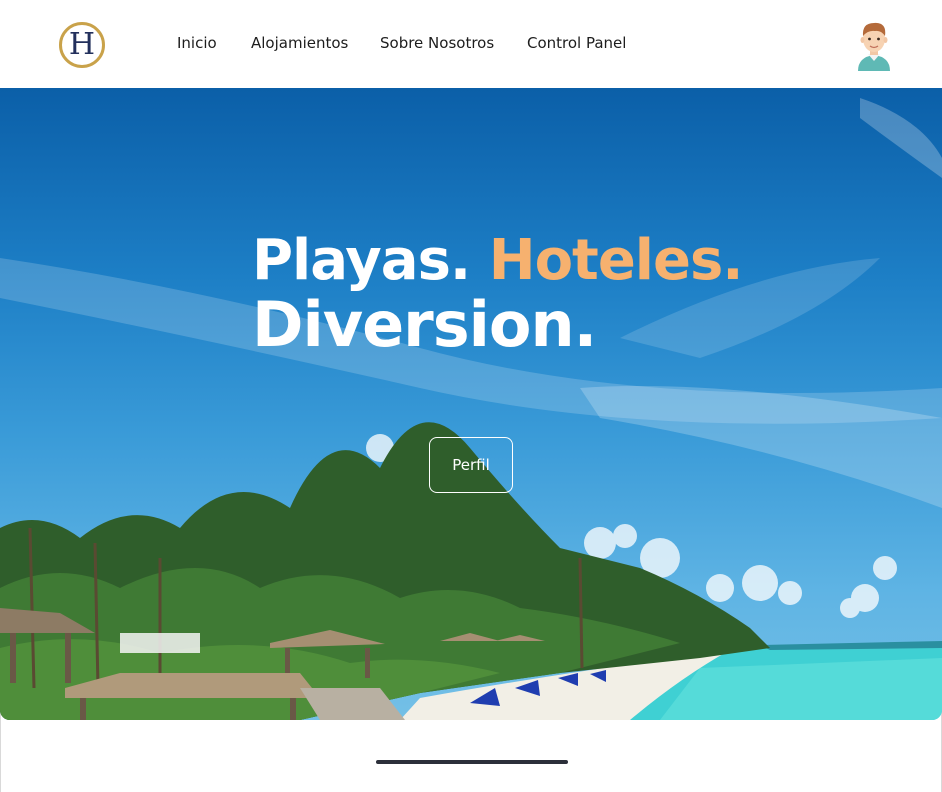 The width and height of the screenshot is (942, 792). I want to click on logo-letter: H, so click(82, 44).